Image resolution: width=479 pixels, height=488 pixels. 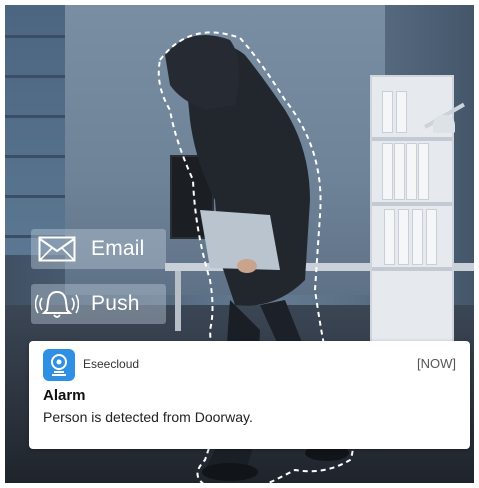 I want to click on bell-icon, so click(x=57, y=304).